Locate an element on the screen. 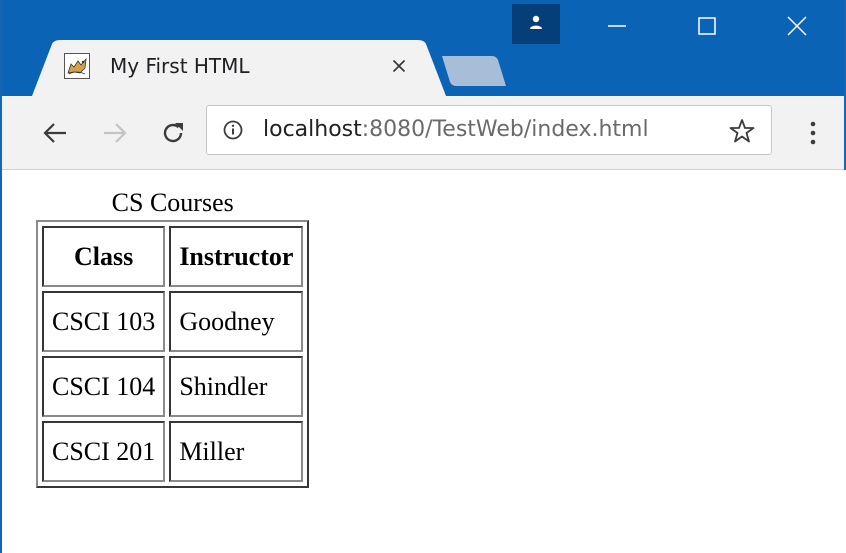 This screenshot has width=846, height=553. more-vertical-icon is located at coordinates (813, 133).